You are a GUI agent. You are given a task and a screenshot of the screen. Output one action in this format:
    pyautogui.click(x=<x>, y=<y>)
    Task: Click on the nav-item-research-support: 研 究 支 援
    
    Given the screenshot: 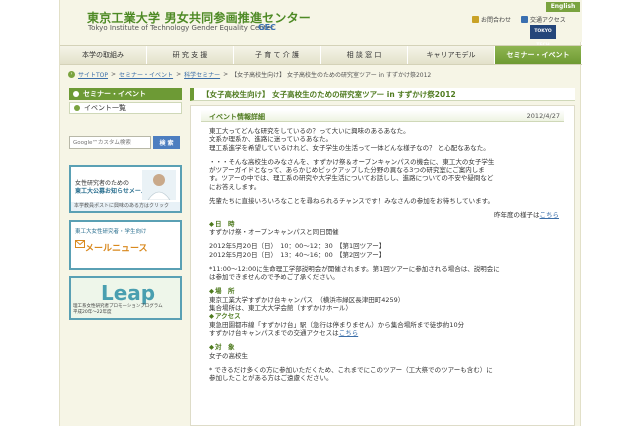 What is the action you would take?
    pyautogui.click(x=190, y=55)
    